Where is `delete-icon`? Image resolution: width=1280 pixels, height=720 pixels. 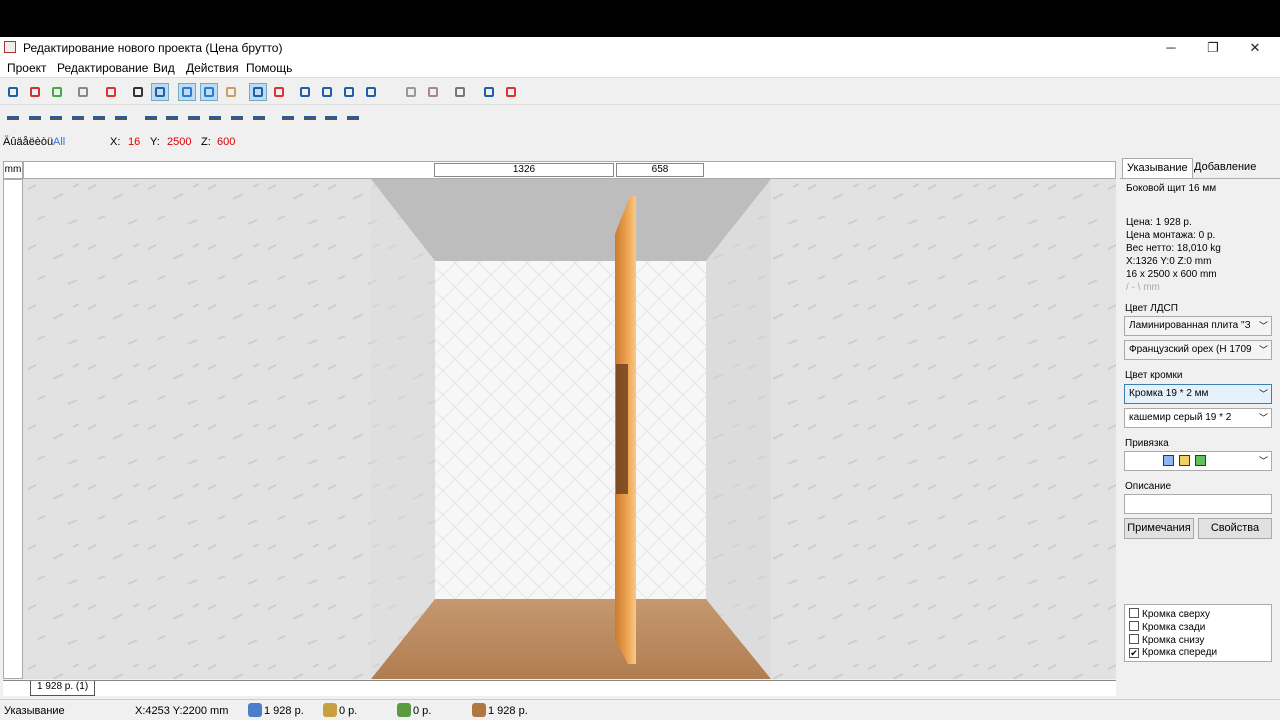 delete-icon is located at coordinates (111, 92).